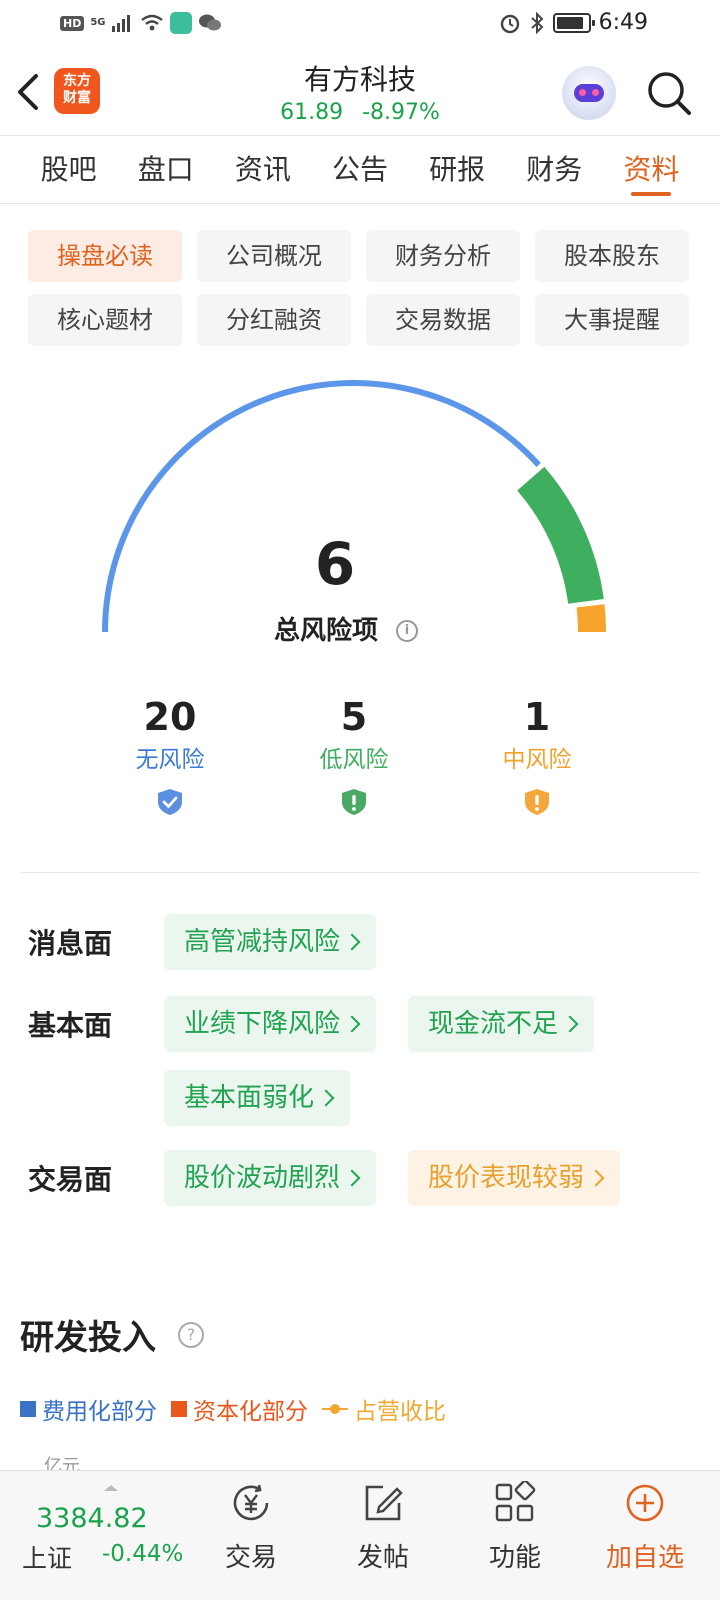  I want to click on nav-add-watchlist-label: 加自选, so click(644, 1558).